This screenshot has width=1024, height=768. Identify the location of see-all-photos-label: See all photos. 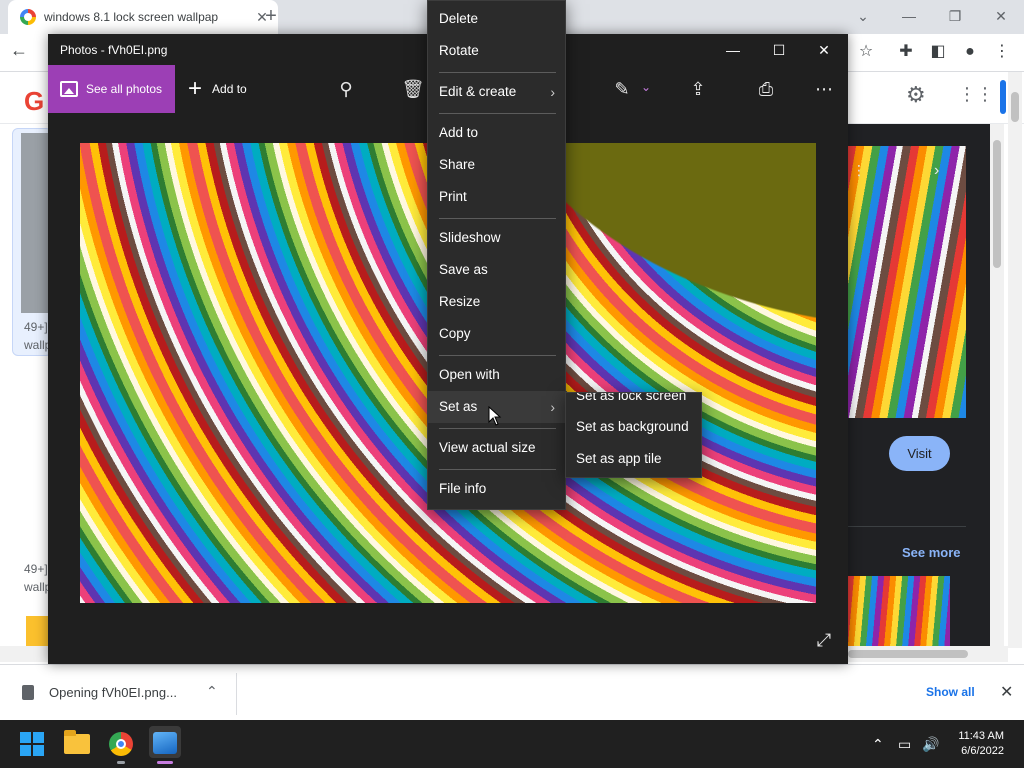
(124, 89).